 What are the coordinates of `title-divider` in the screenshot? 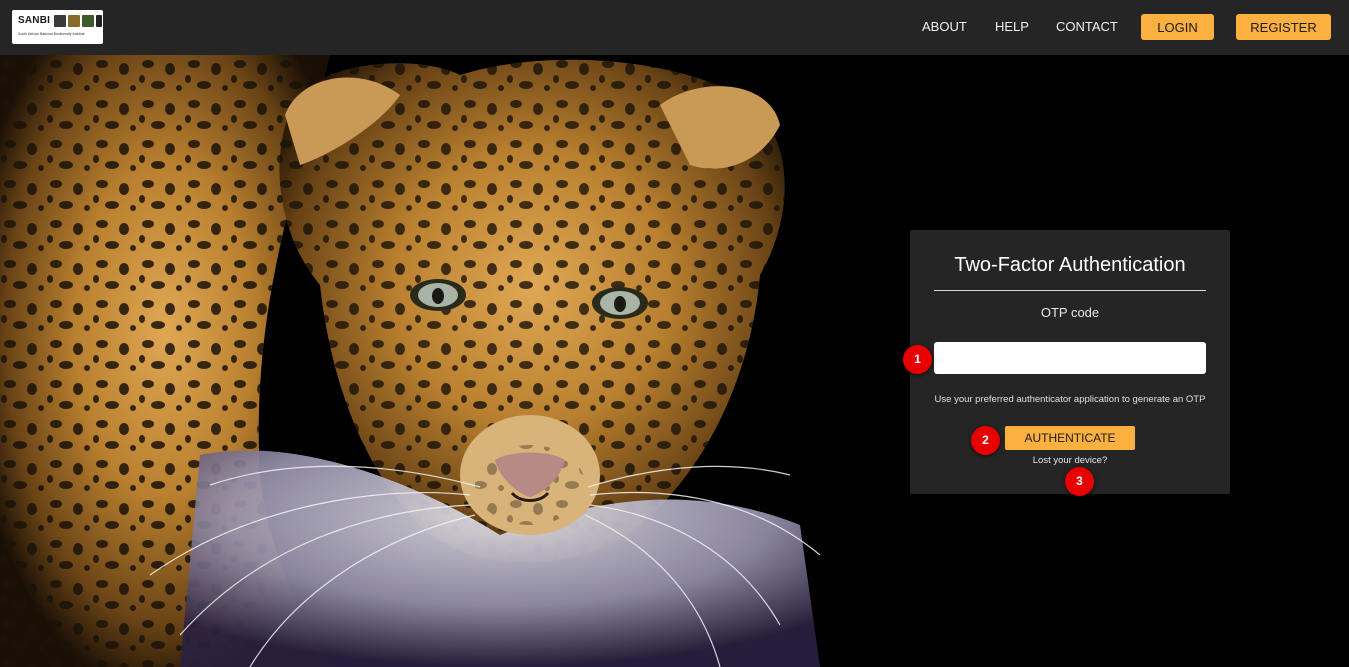 It's located at (1070, 290).